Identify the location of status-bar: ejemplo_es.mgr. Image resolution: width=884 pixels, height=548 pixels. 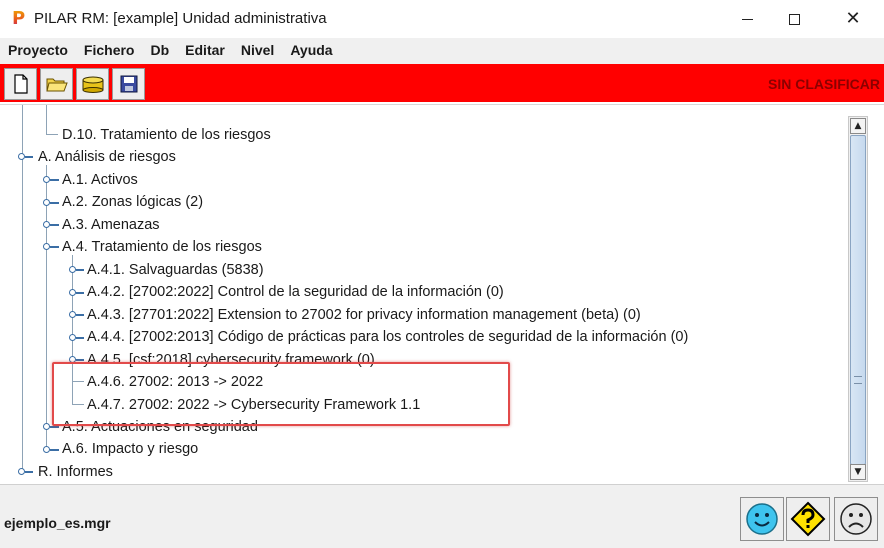
(442, 516).